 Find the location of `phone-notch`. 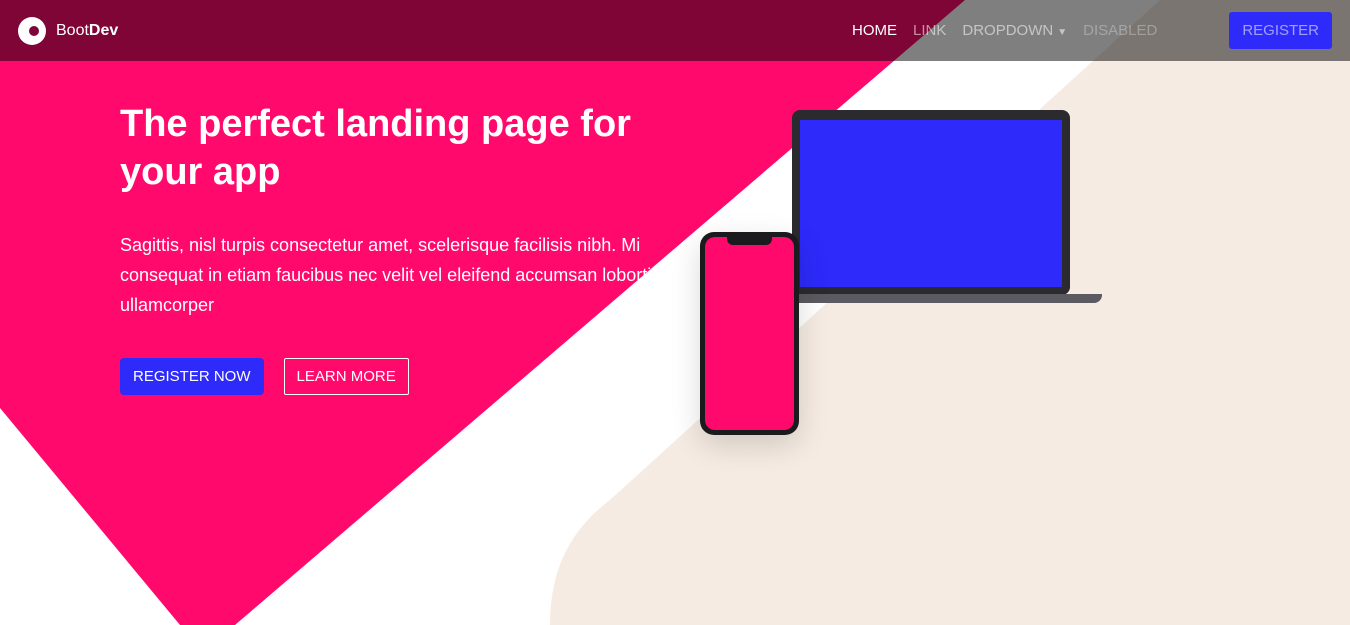

phone-notch is located at coordinates (749, 241).